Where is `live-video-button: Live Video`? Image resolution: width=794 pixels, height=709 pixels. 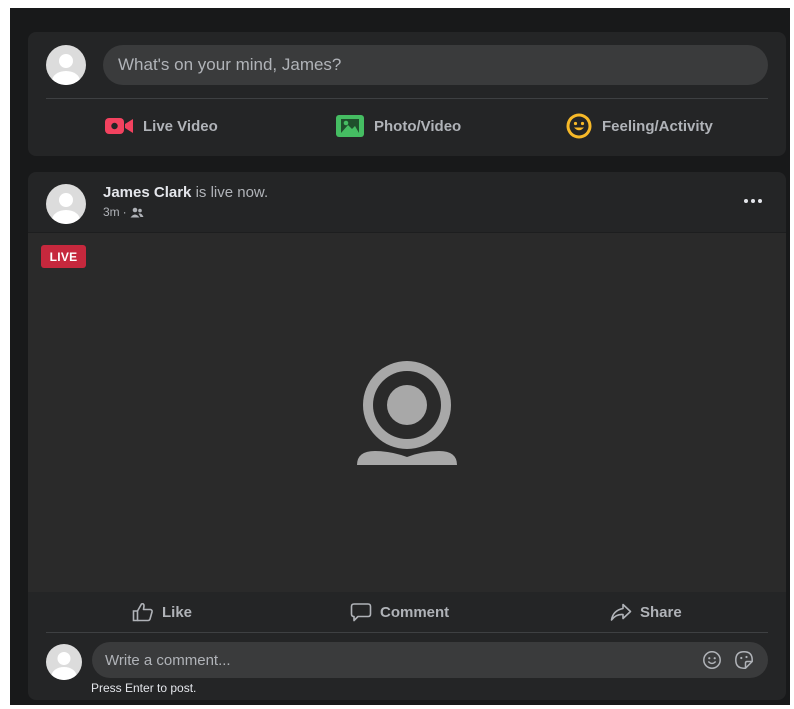 live-video-button: Live Video is located at coordinates (161, 126).